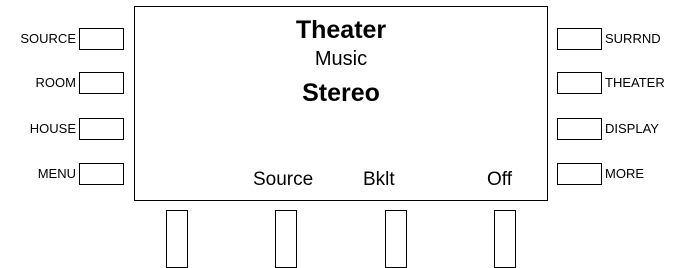 This screenshot has width=673, height=268. I want to click on menu-label: MENU, so click(56, 173).